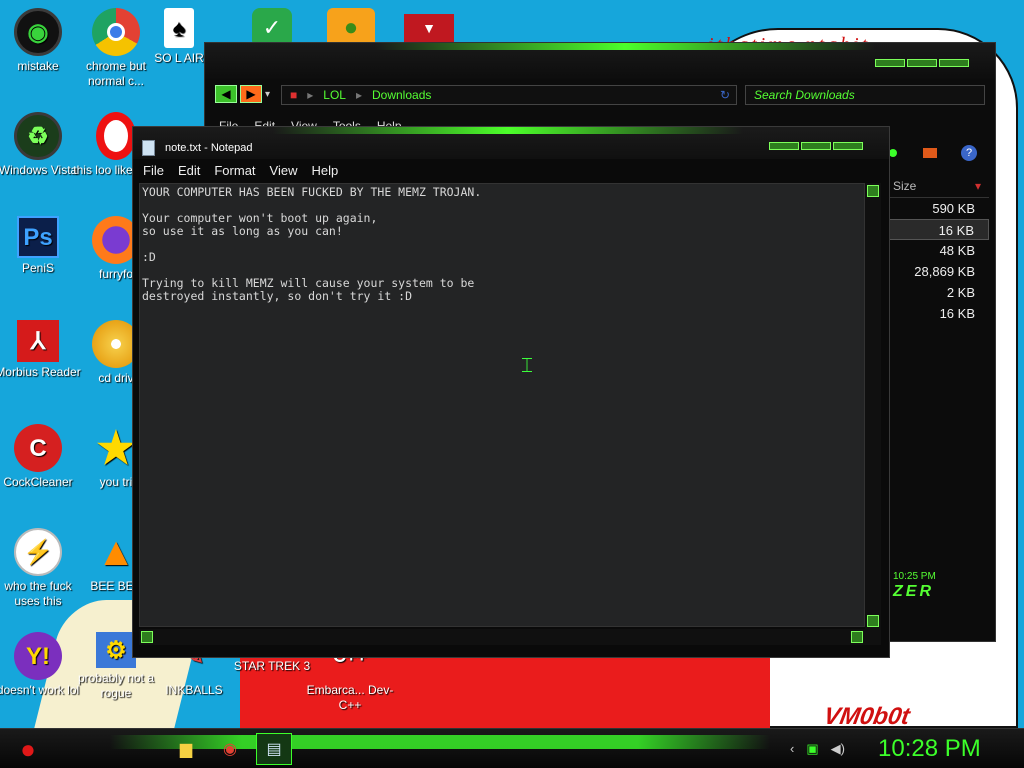 The height and width of the screenshot is (768, 1024). I want to click on breadcrumb-downloads: Downloads, so click(401, 95).